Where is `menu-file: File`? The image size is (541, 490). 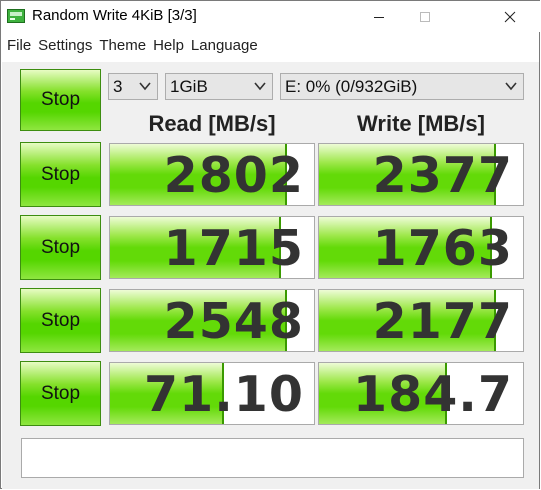
menu-file: File is located at coordinates (18, 46).